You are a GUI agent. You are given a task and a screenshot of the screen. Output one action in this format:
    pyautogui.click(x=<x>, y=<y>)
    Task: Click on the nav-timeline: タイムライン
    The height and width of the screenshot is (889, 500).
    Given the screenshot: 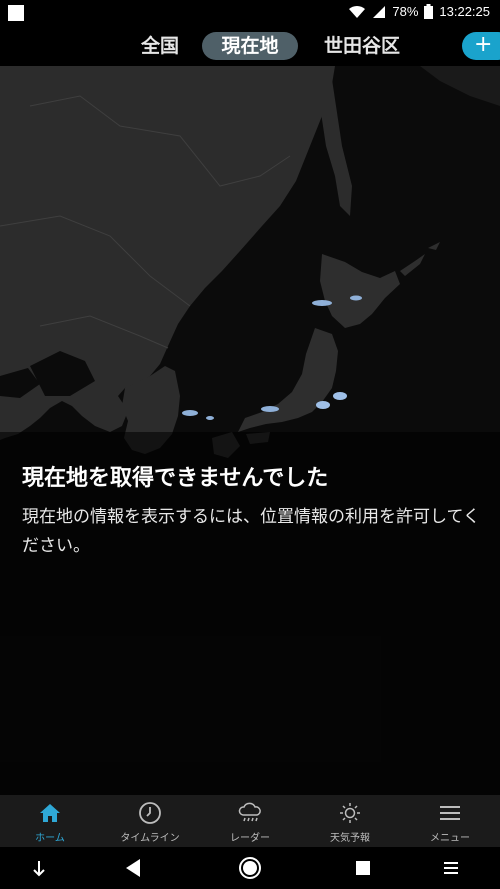 What is the action you would take?
    pyautogui.click(x=150, y=821)
    